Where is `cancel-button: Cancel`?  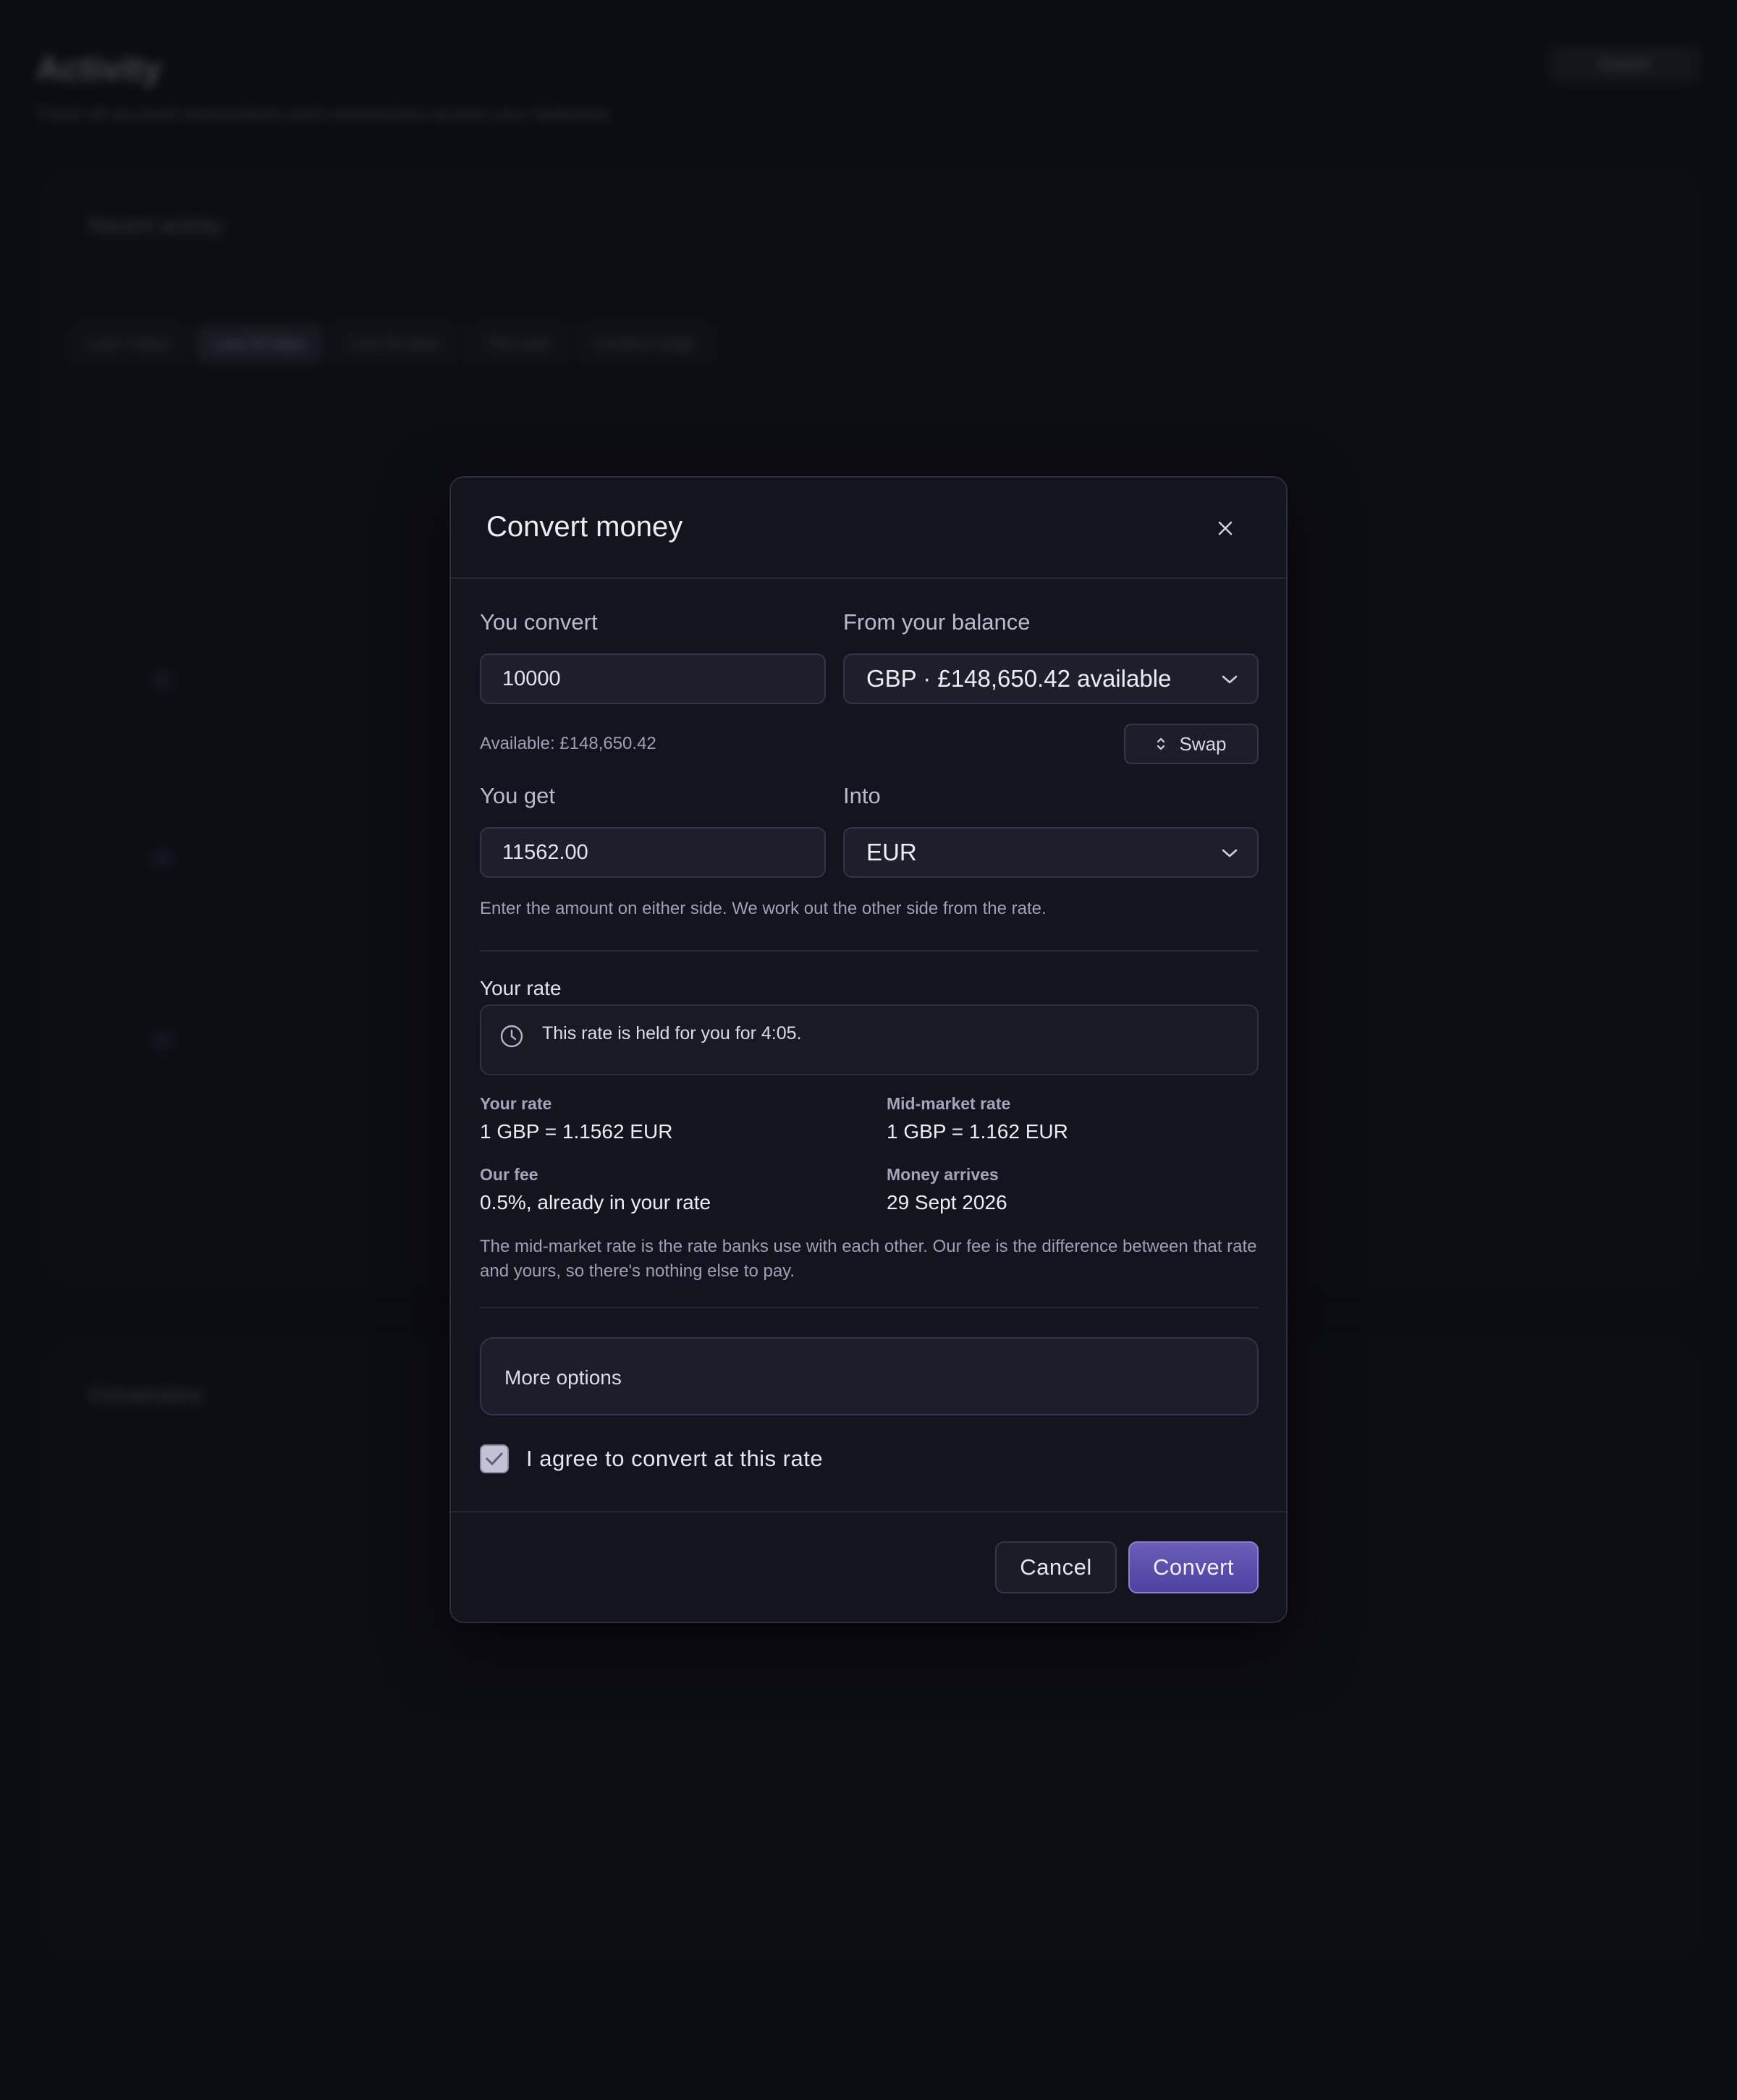
cancel-button: Cancel is located at coordinates (1056, 1567).